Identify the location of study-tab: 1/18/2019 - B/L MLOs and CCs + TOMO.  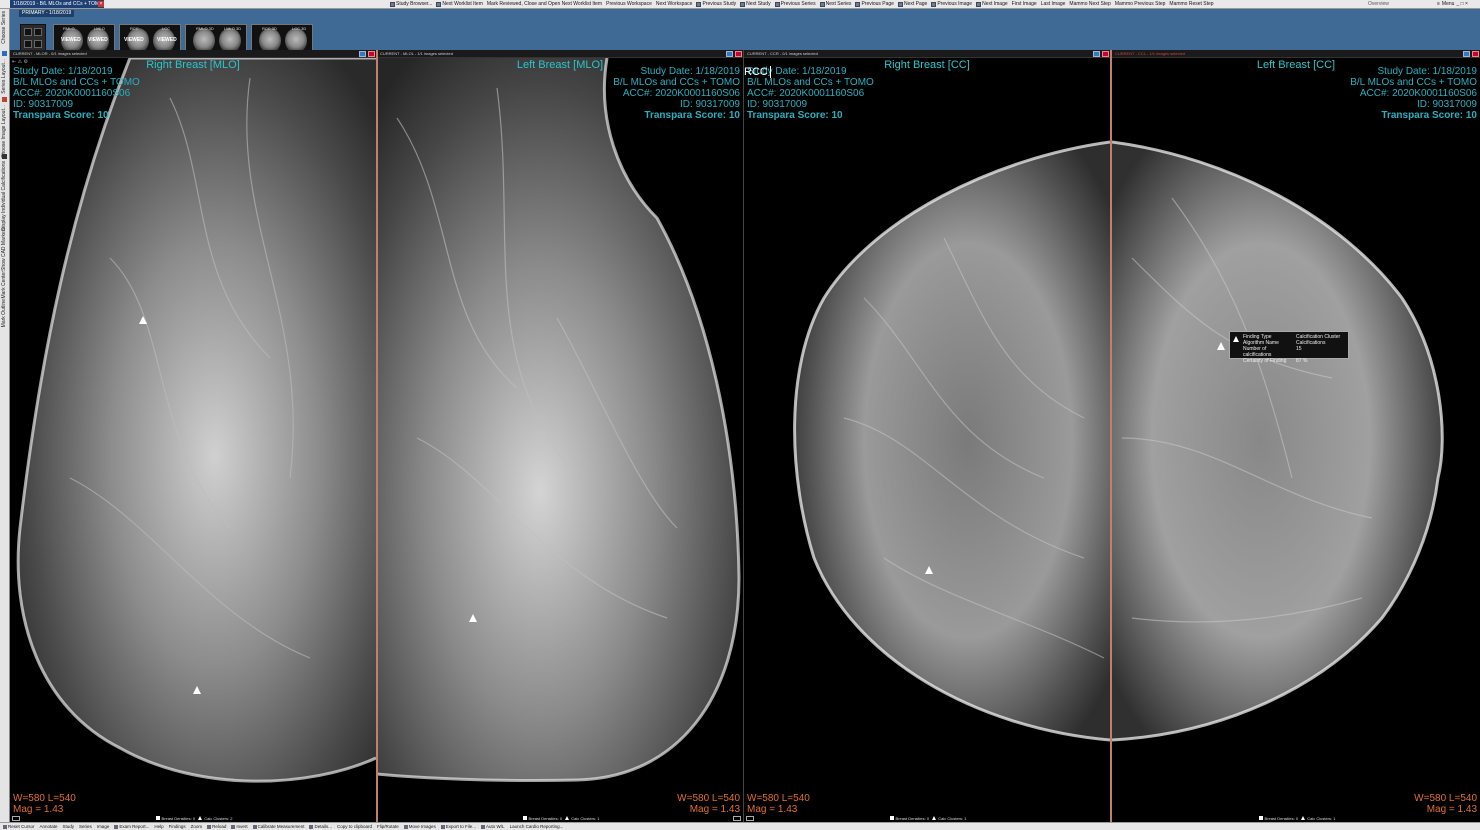
(57, 4).